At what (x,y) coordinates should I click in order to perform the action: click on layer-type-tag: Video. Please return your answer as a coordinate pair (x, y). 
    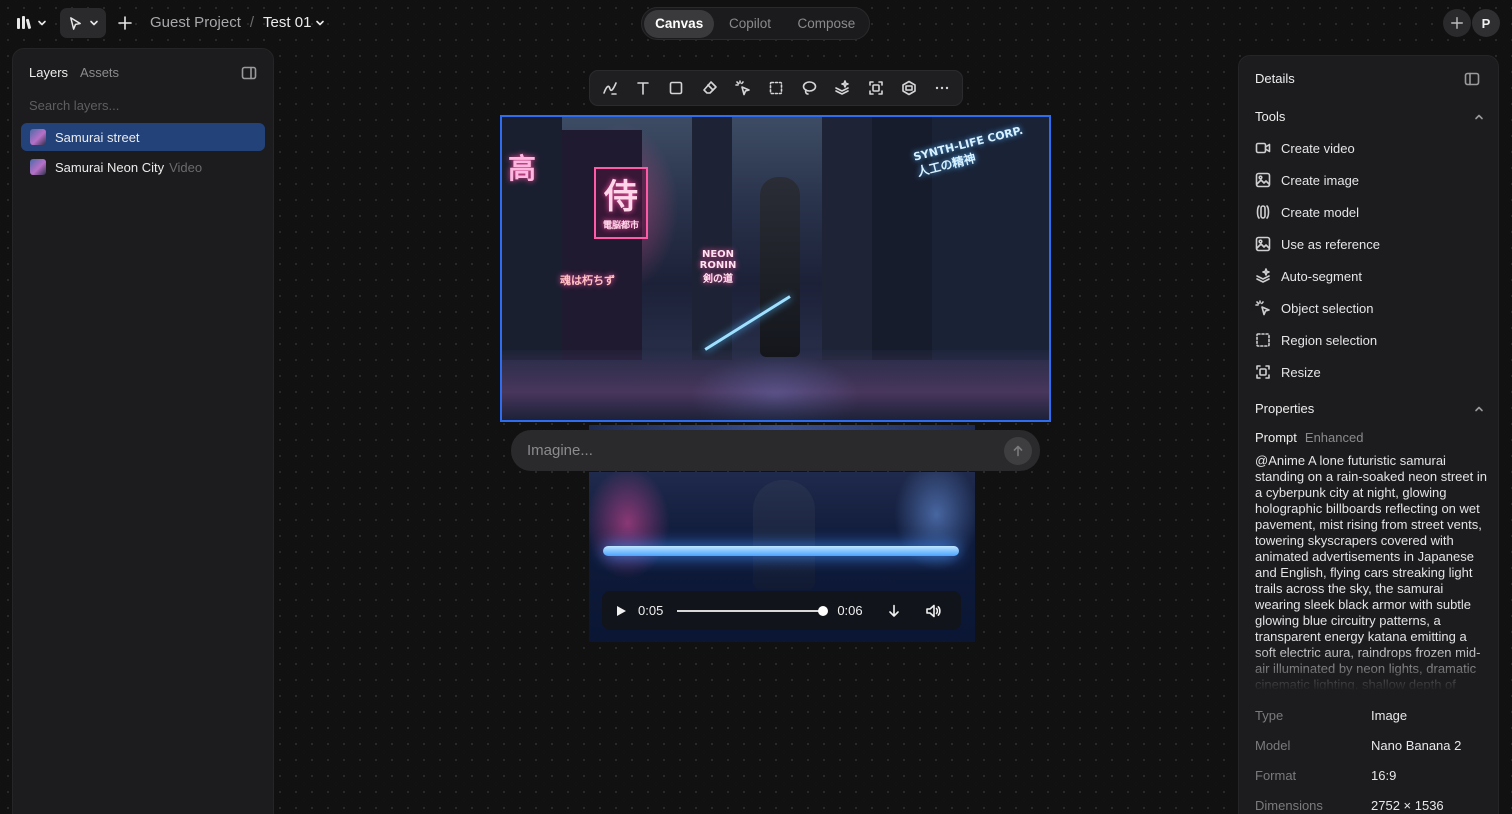
    Looking at the image, I should click on (186, 167).